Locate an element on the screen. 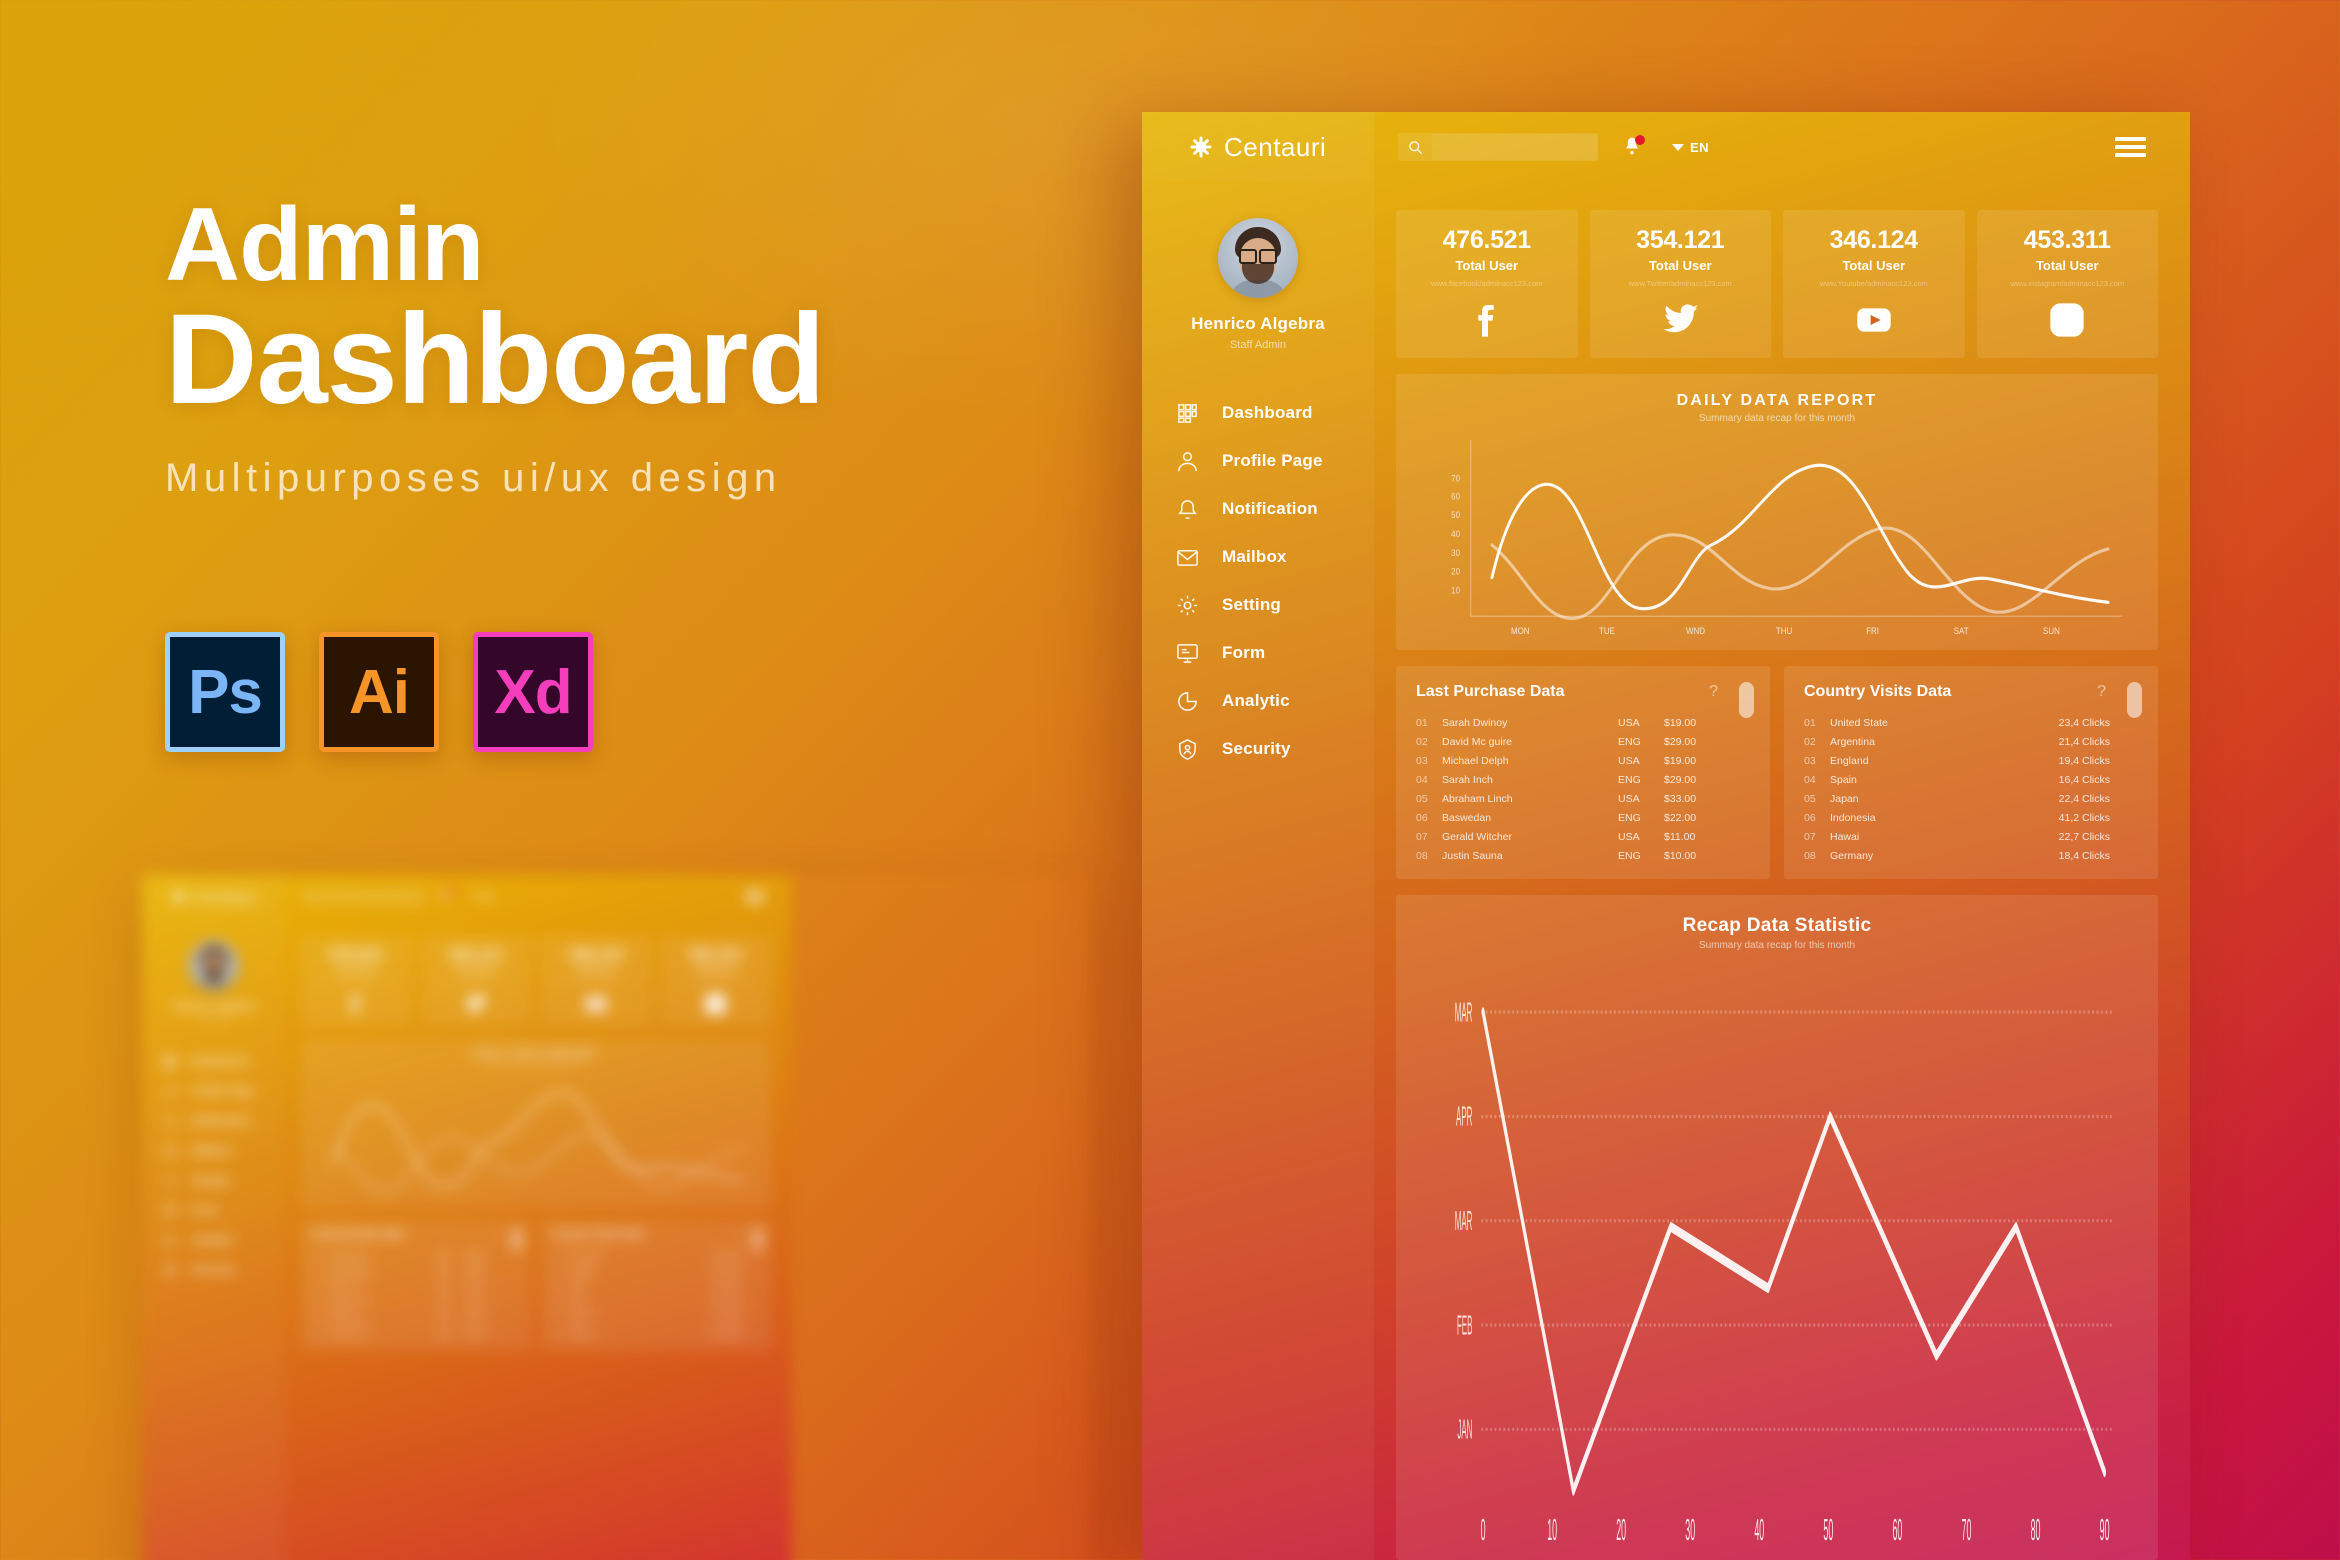 Image resolution: width=2340 pixels, height=1560 pixels. stat-number: 476.521 is located at coordinates (356, 954).